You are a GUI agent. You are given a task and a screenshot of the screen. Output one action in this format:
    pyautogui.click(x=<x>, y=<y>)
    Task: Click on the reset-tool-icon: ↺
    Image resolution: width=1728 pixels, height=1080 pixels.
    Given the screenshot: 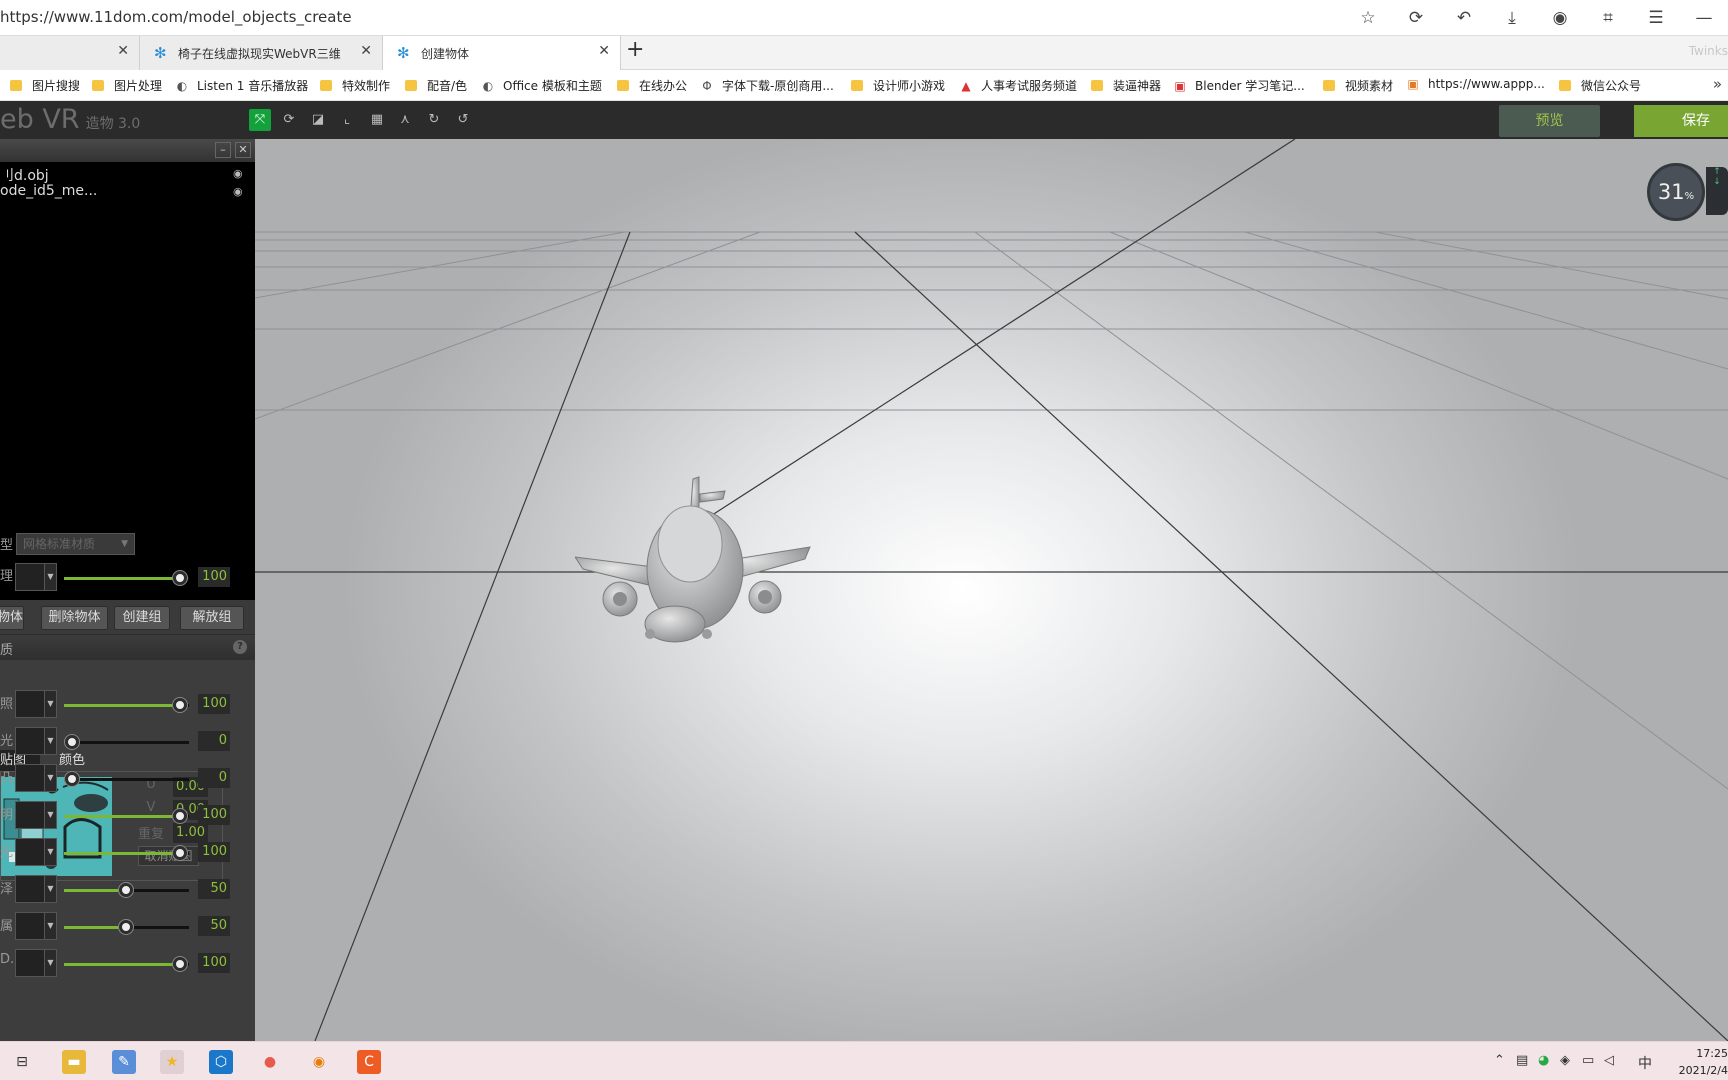 What is the action you would take?
    pyautogui.click(x=463, y=120)
    